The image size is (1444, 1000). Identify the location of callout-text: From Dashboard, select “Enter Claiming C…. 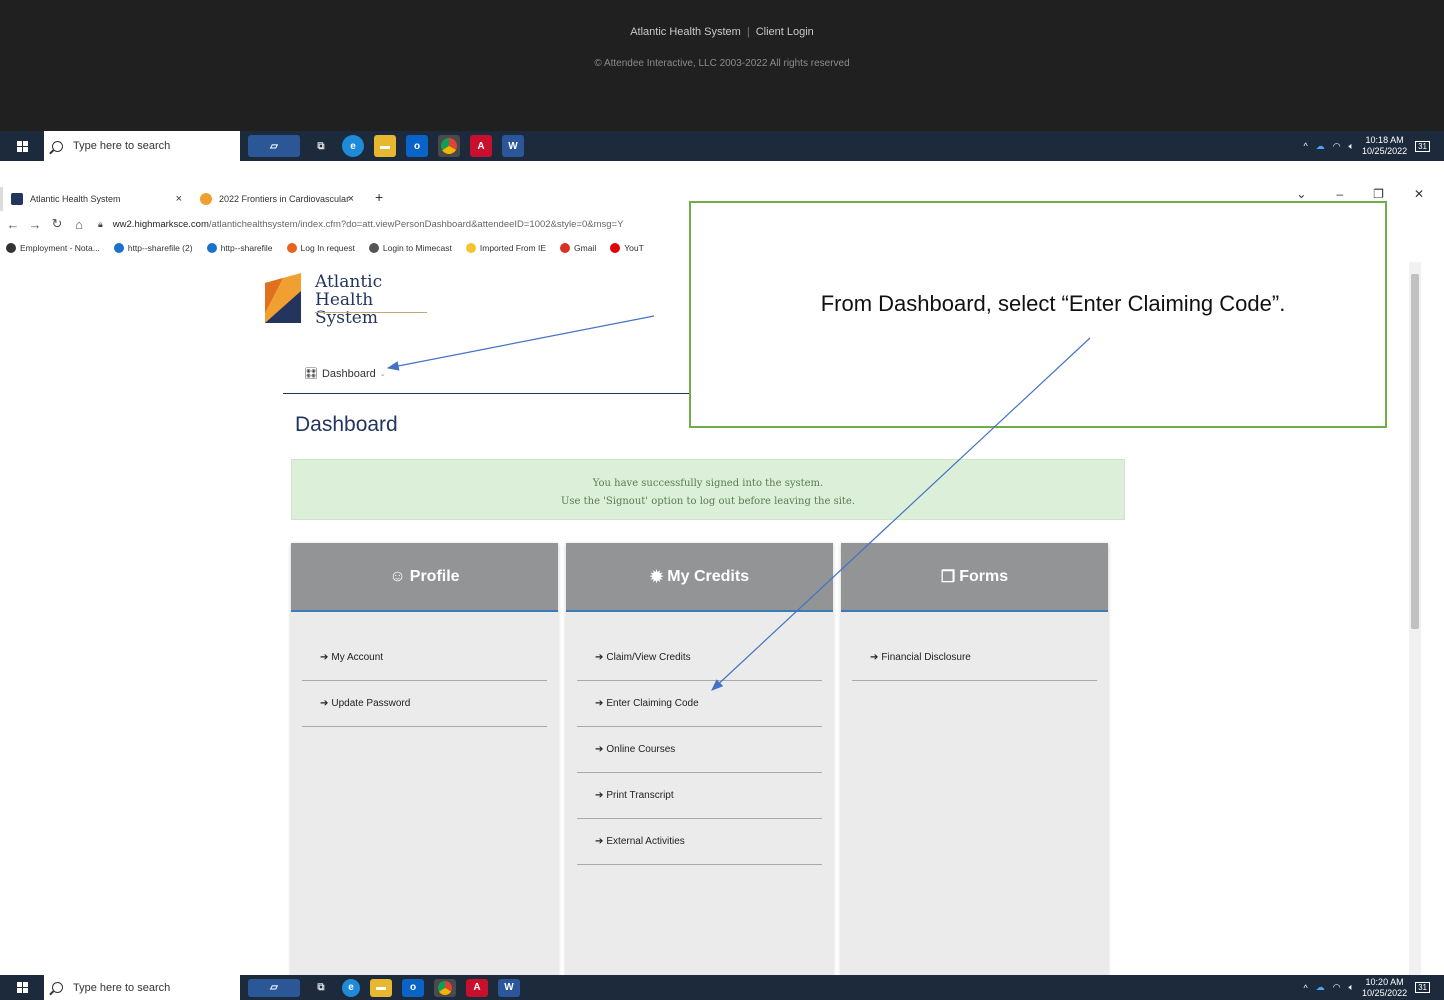
(1053, 303).